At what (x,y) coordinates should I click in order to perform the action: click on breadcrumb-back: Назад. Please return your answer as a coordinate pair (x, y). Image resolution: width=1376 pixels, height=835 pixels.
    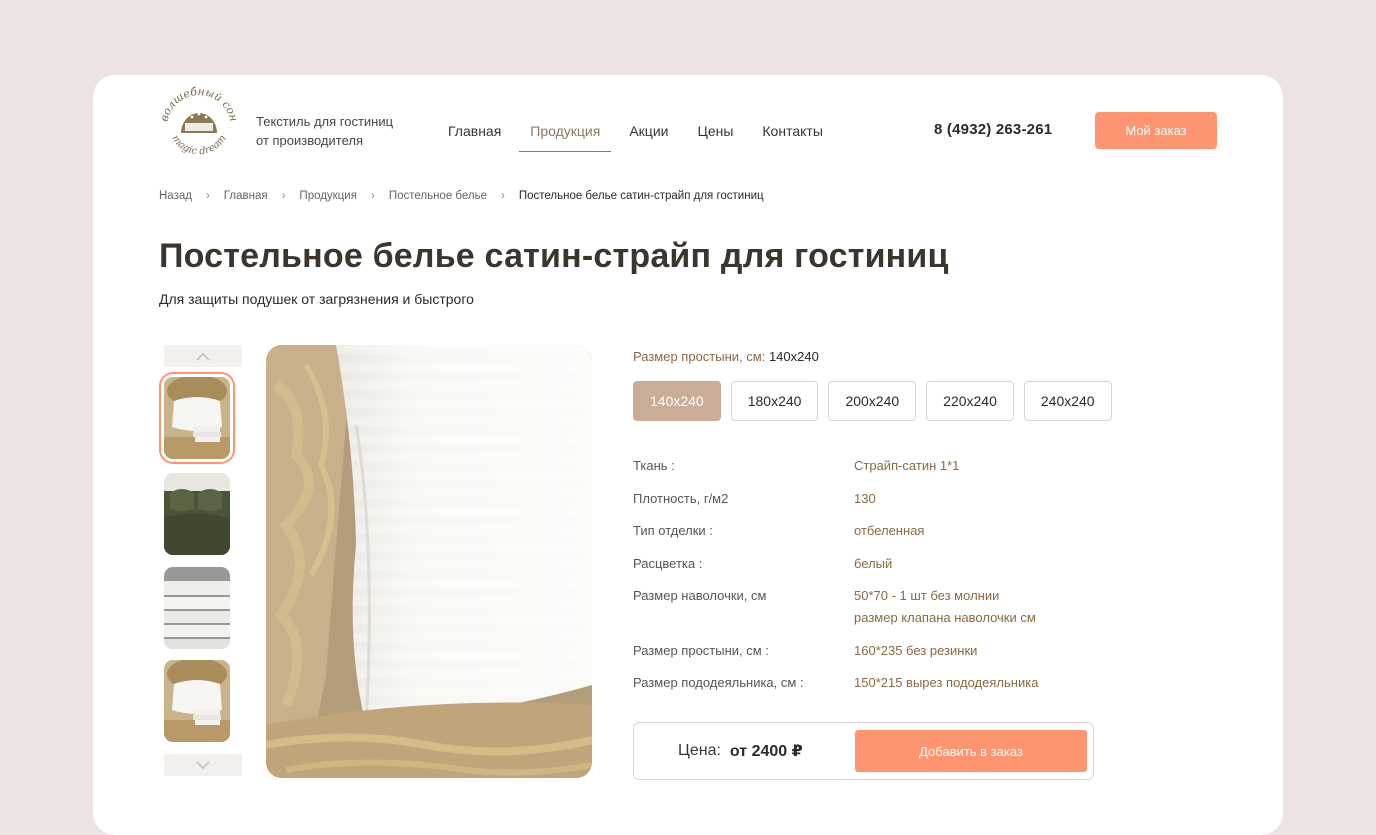
    Looking at the image, I should click on (175, 196).